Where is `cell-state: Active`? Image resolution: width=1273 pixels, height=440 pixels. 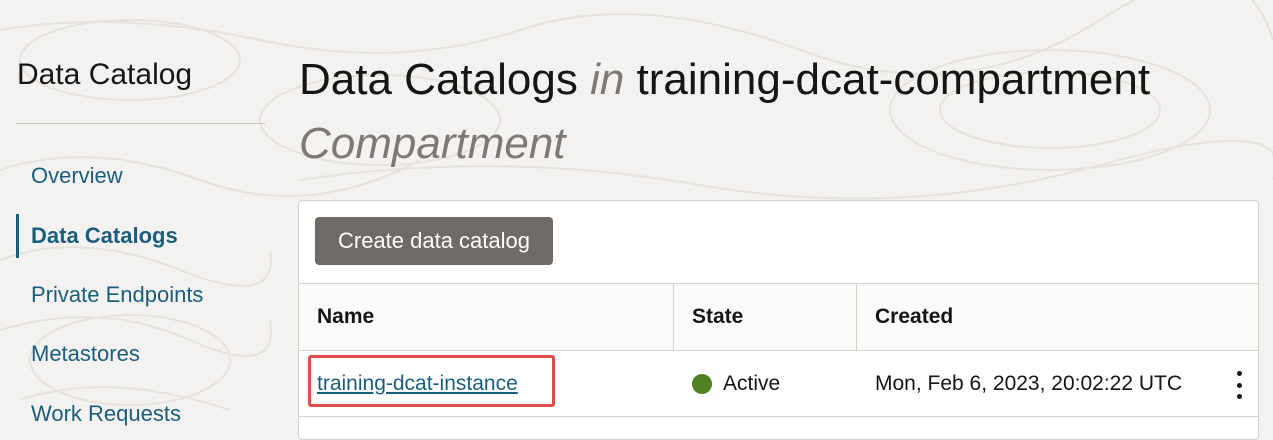 cell-state: Active is located at coordinates (774, 384).